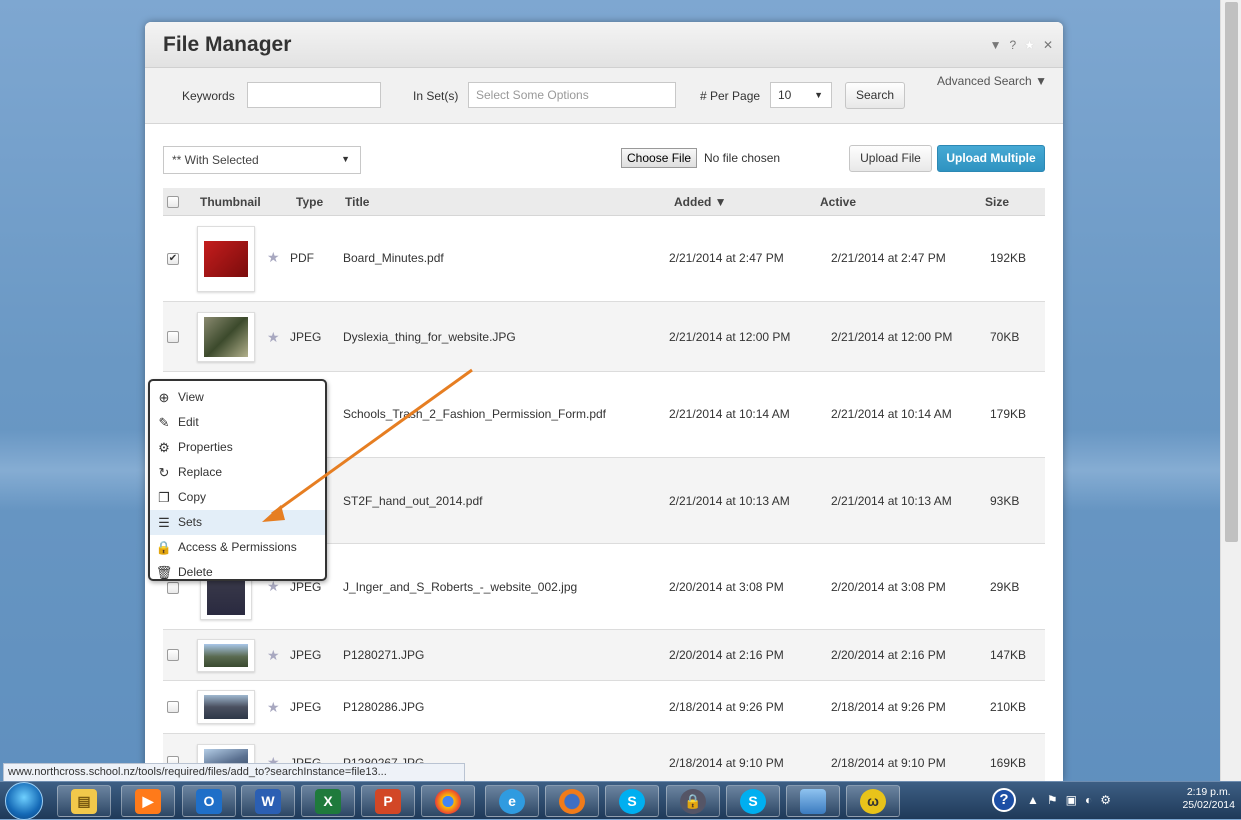 The width and height of the screenshot is (1241, 820). What do you see at coordinates (1208, 805) in the screenshot?
I see `clock-date: 25/02/2014` at bounding box center [1208, 805].